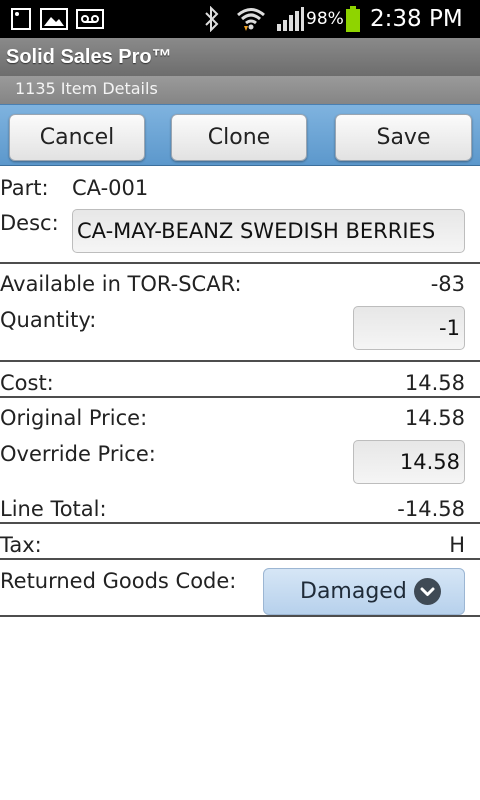 The image size is (480, 800). I want to click on picture-icon, so click(21, 19).